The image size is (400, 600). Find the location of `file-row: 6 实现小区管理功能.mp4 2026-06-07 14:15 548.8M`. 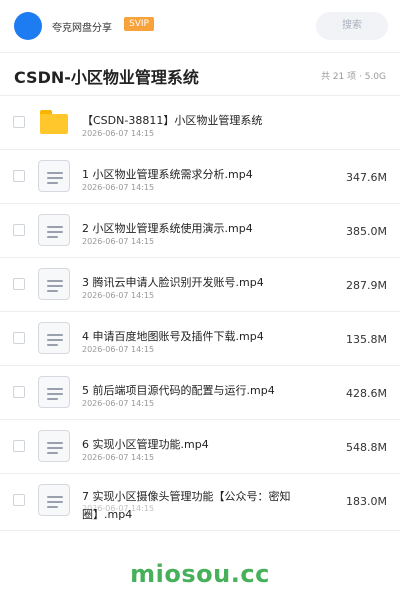

file-row: 6 实现小区管理功能.mp4 2026-06-07 14:15 548.8M is located at coordinates (200, 447).